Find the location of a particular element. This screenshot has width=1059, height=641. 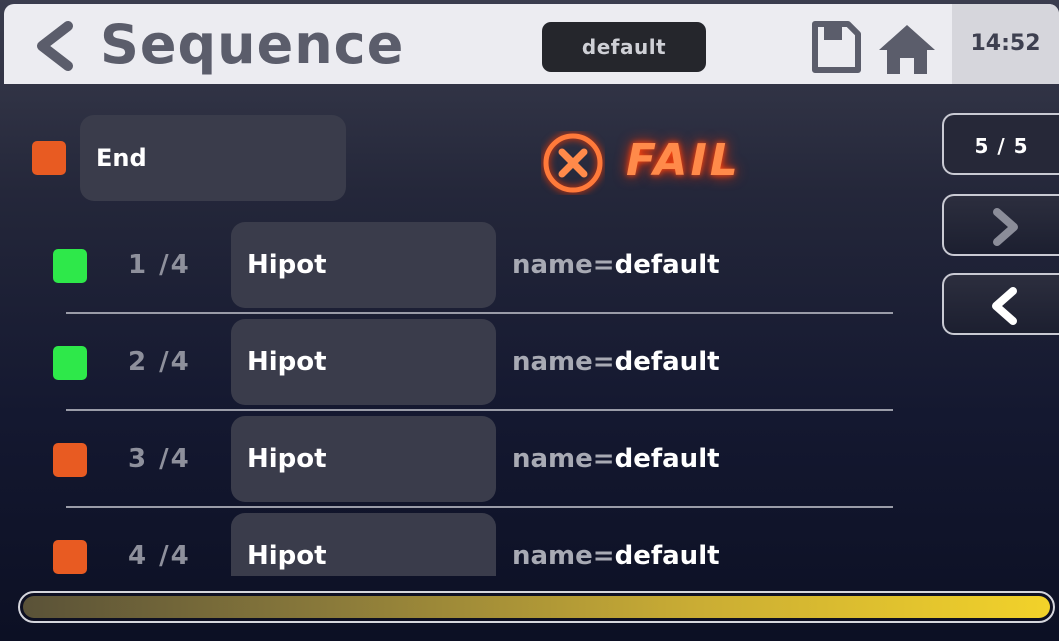

next-page-button is located at coordinates (1000, 225).